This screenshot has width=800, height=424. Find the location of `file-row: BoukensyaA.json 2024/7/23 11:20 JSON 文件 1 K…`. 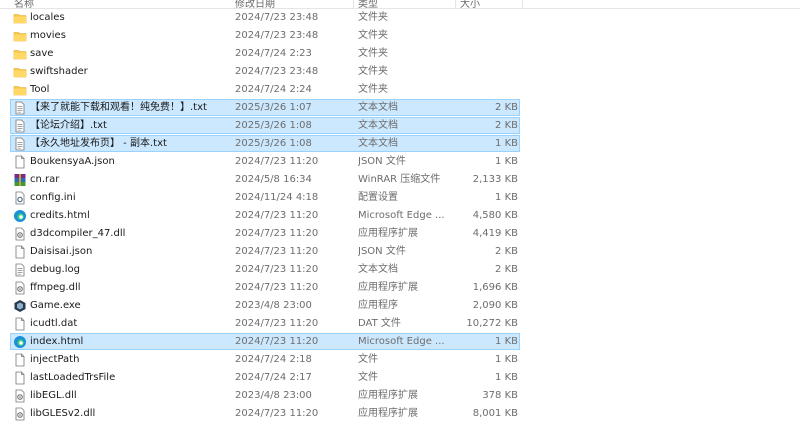

file-row: BoukensyaA.json 2024/7/23 11:20 JSON 文件 1 K… is located at coordinates (400, 162).